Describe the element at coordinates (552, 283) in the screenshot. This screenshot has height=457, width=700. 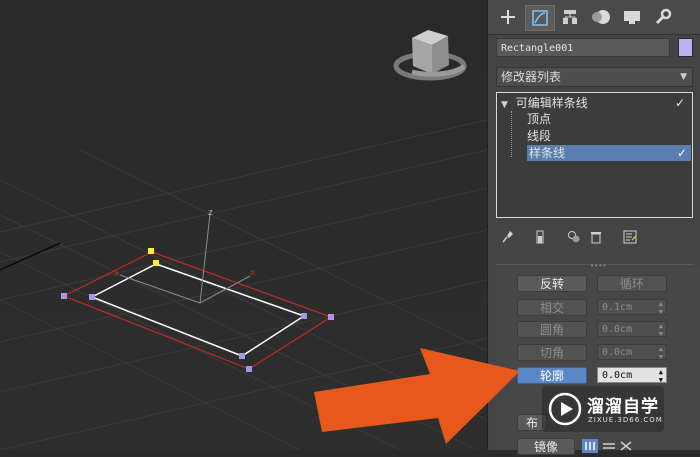
I see `reverse-button: 反转` at that location.